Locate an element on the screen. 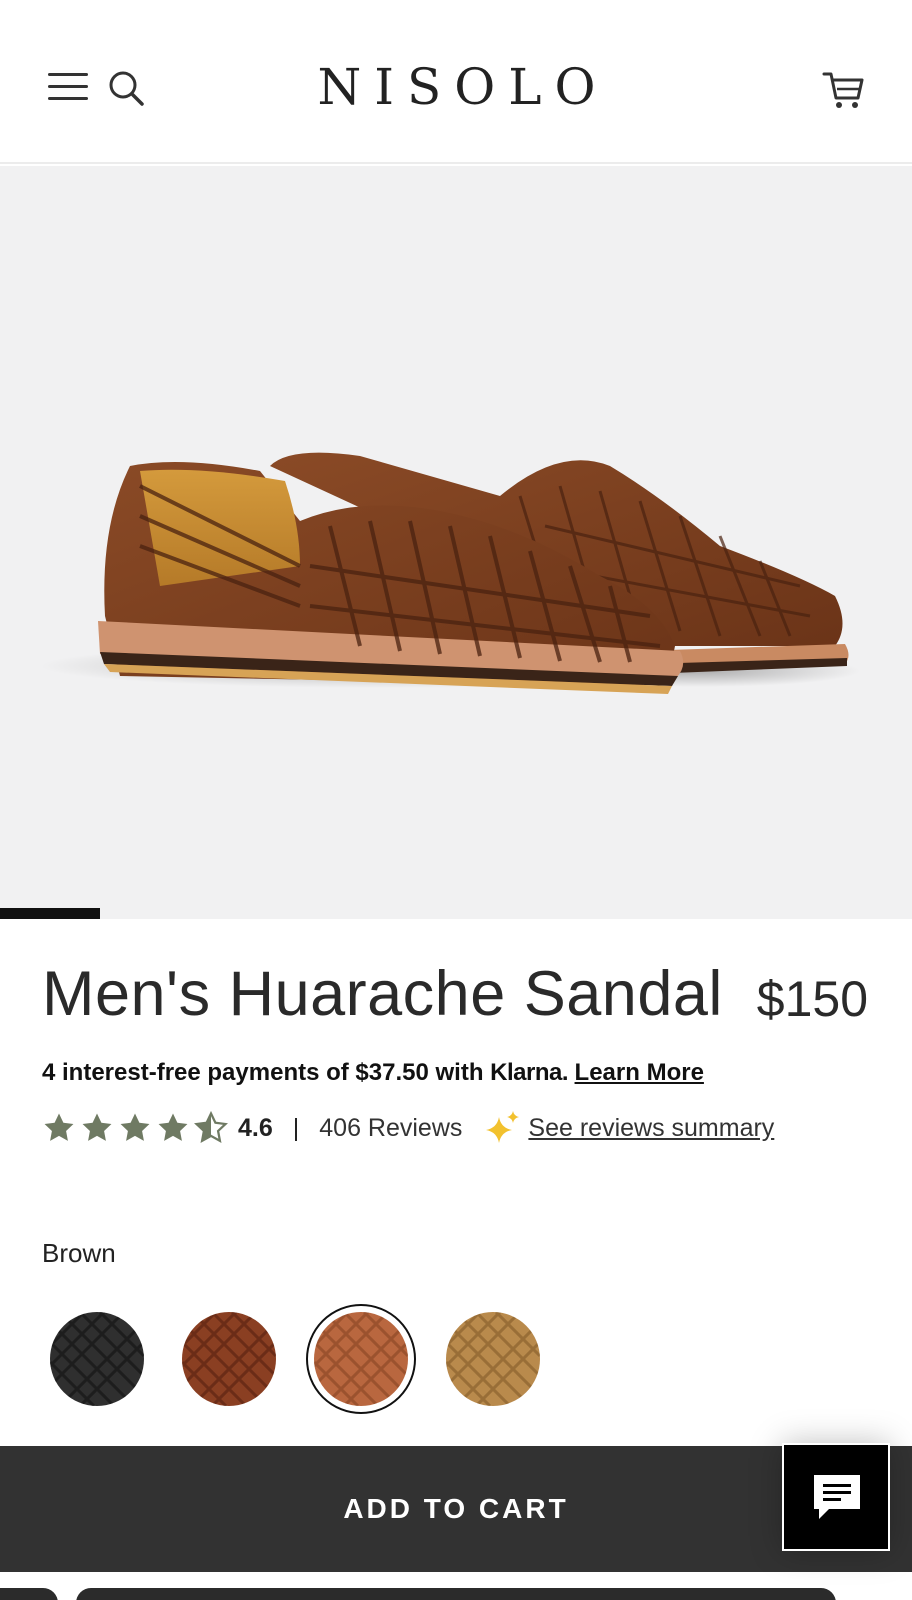 This screenshot has height=1600, width=912. star-half-icon is located at coordinates (211, 1127).